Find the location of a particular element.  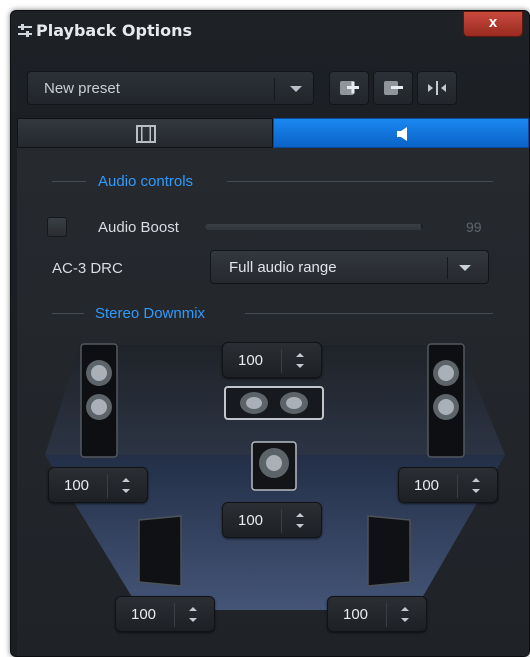

split-button is located at coordinates (437, 88).